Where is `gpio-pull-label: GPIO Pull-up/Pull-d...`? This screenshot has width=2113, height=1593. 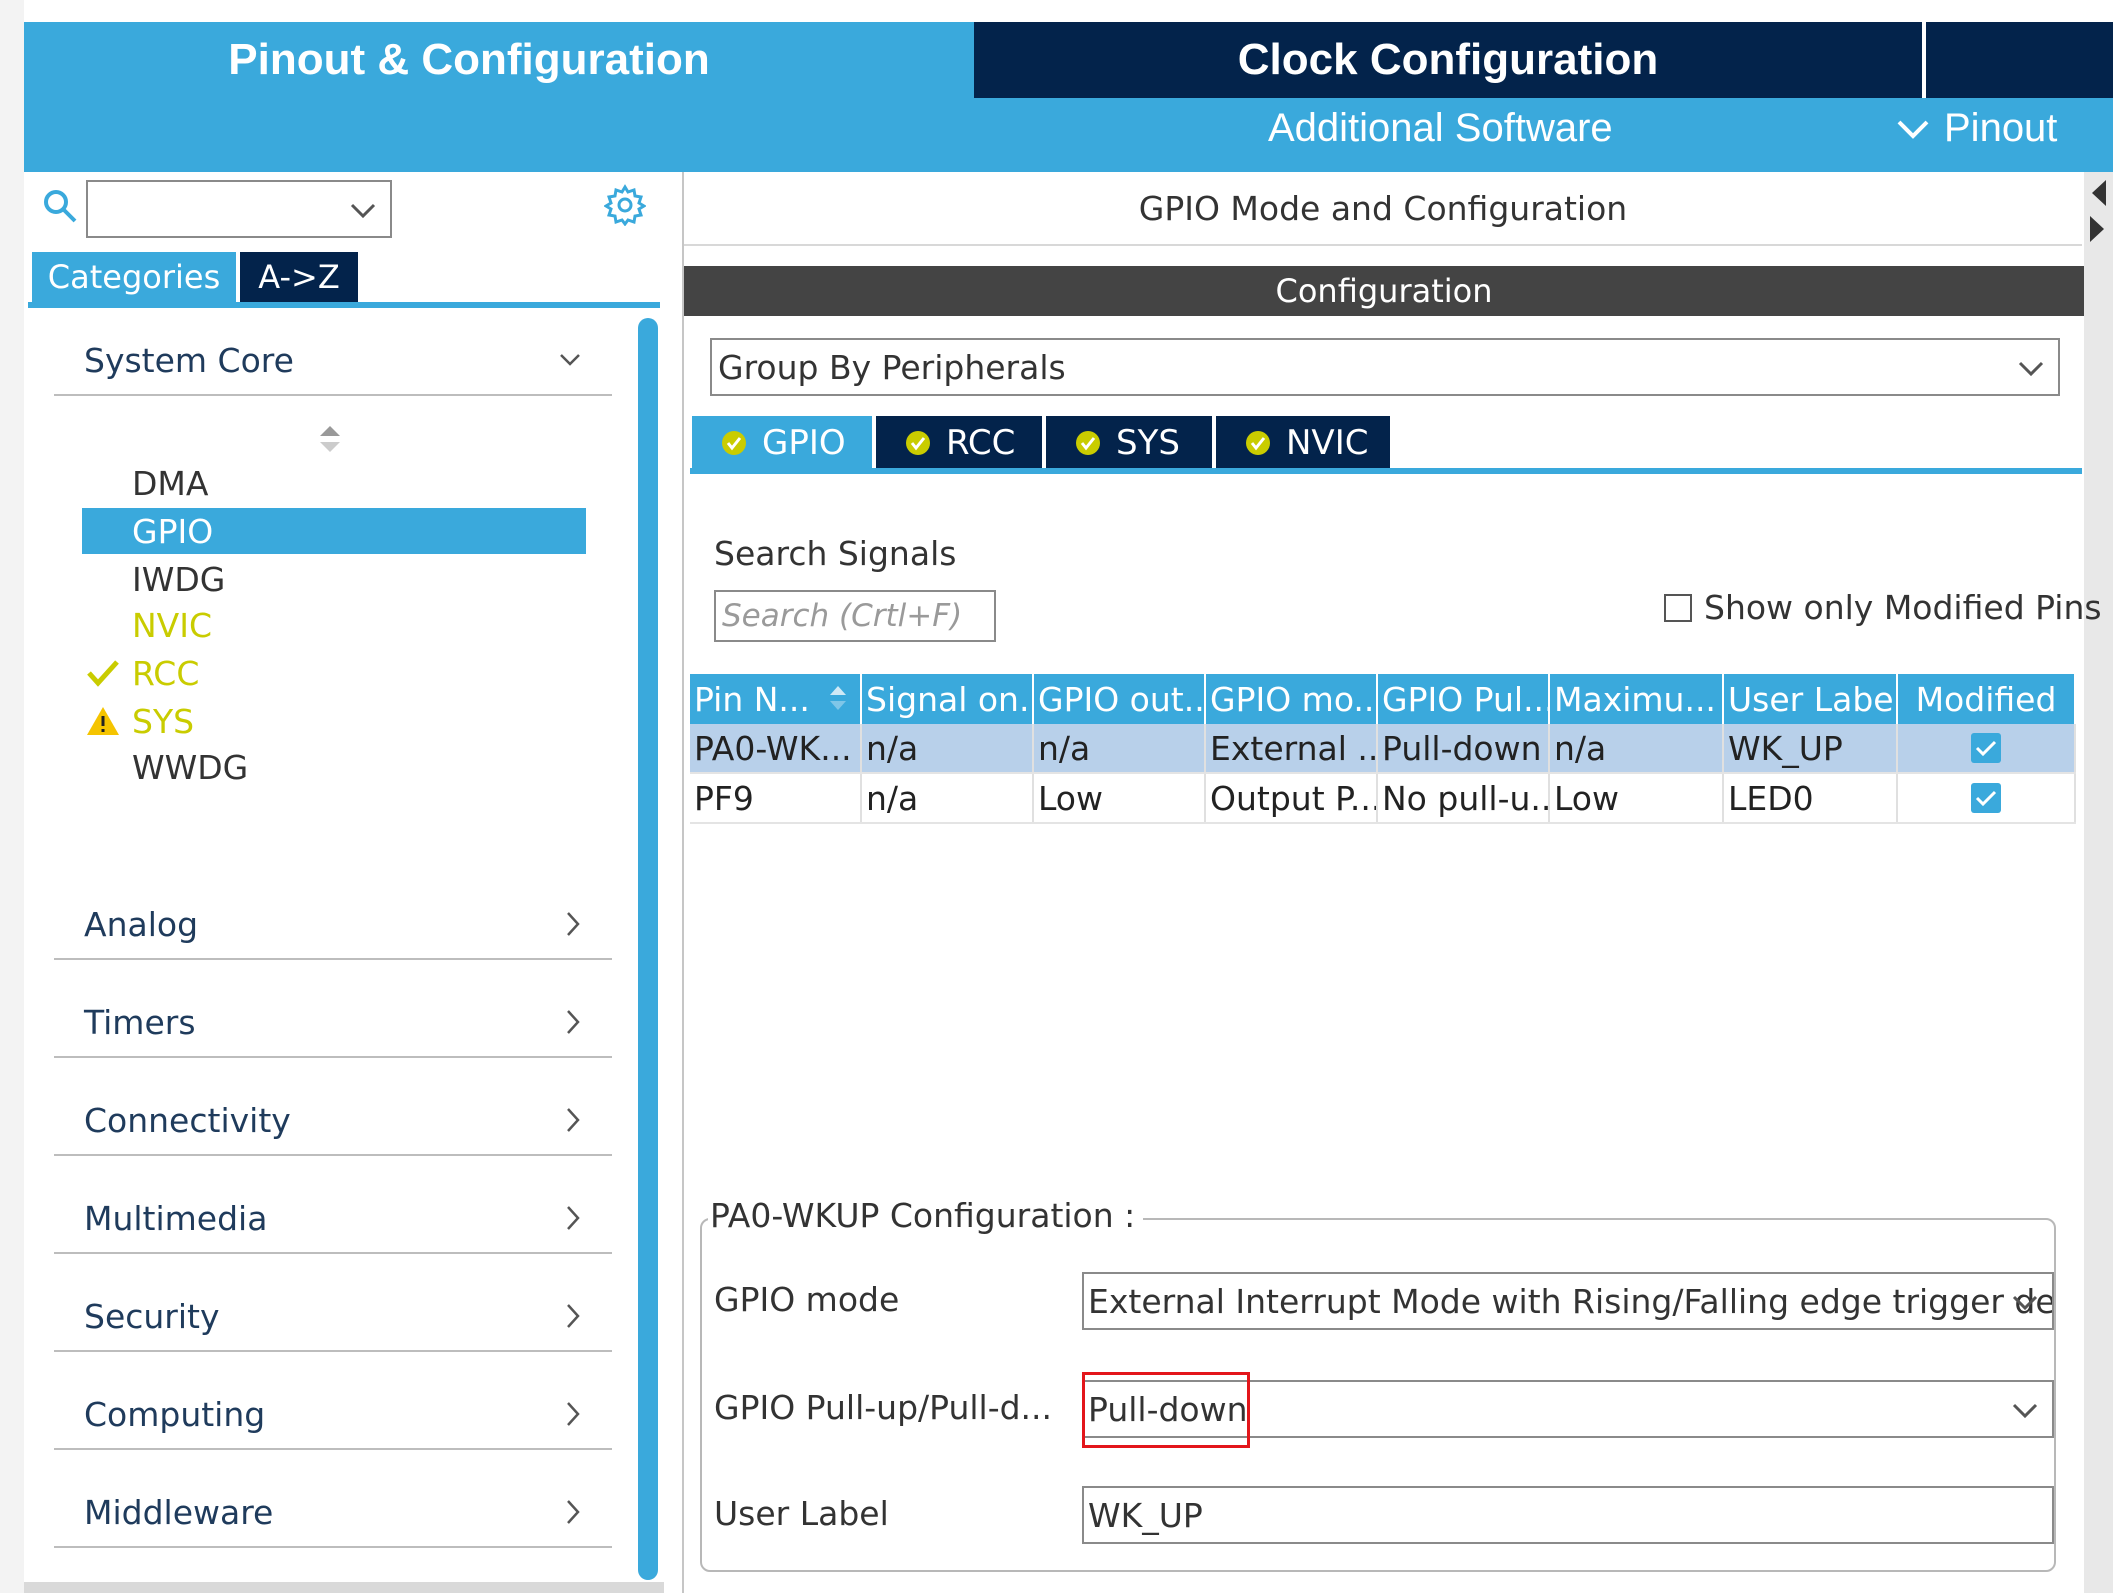
gpio-pull-label: GPIO Pull-up/Pull-d... is located at coordinates (883, 1407).